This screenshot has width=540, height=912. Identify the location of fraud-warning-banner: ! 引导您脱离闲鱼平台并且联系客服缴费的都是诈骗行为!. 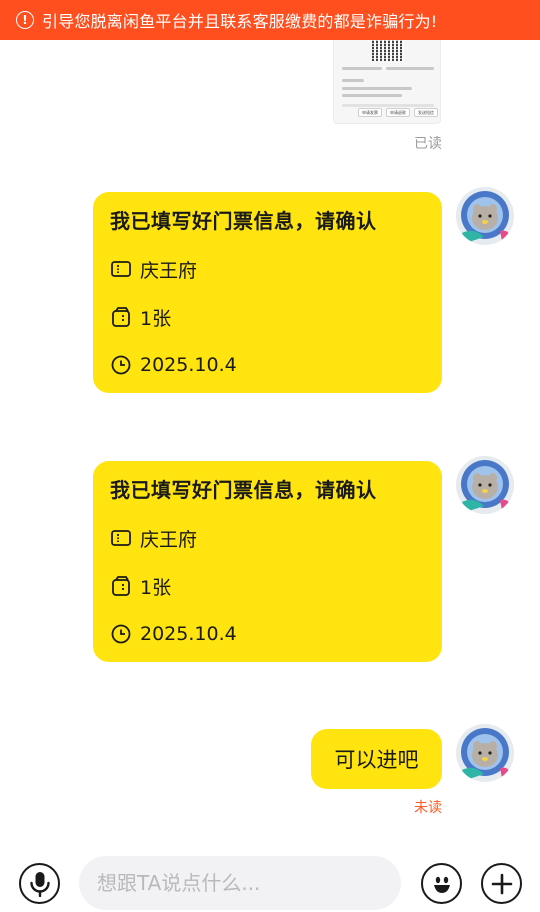
(270, 20).